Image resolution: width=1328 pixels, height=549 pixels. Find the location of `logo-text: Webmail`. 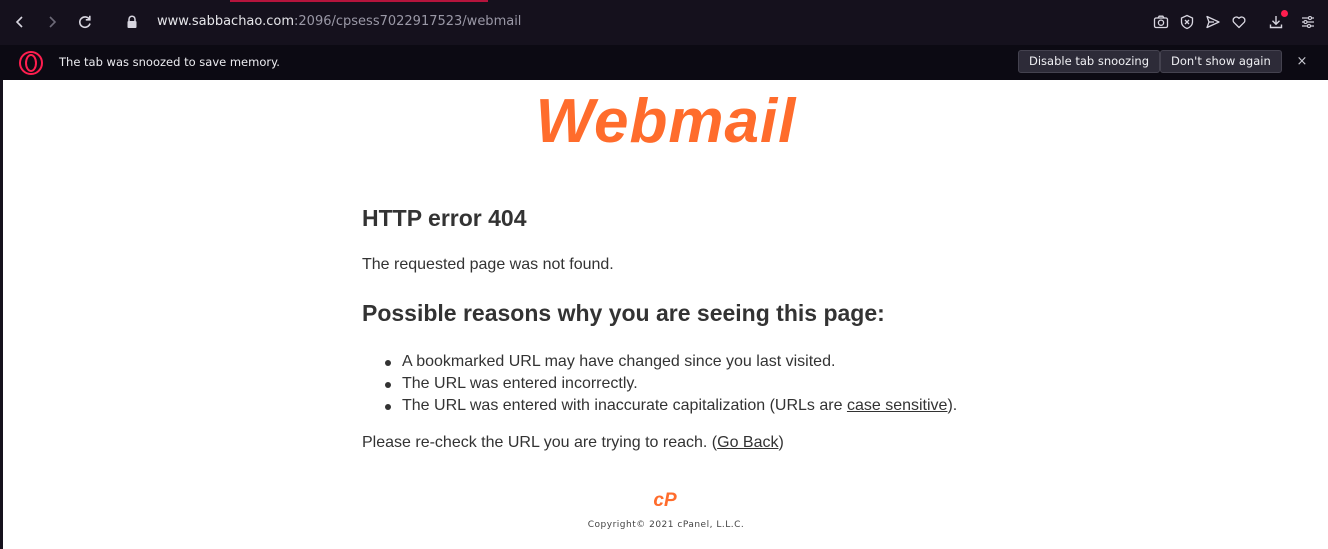

logo-text: Webmail is located at coordinates (667, 121).